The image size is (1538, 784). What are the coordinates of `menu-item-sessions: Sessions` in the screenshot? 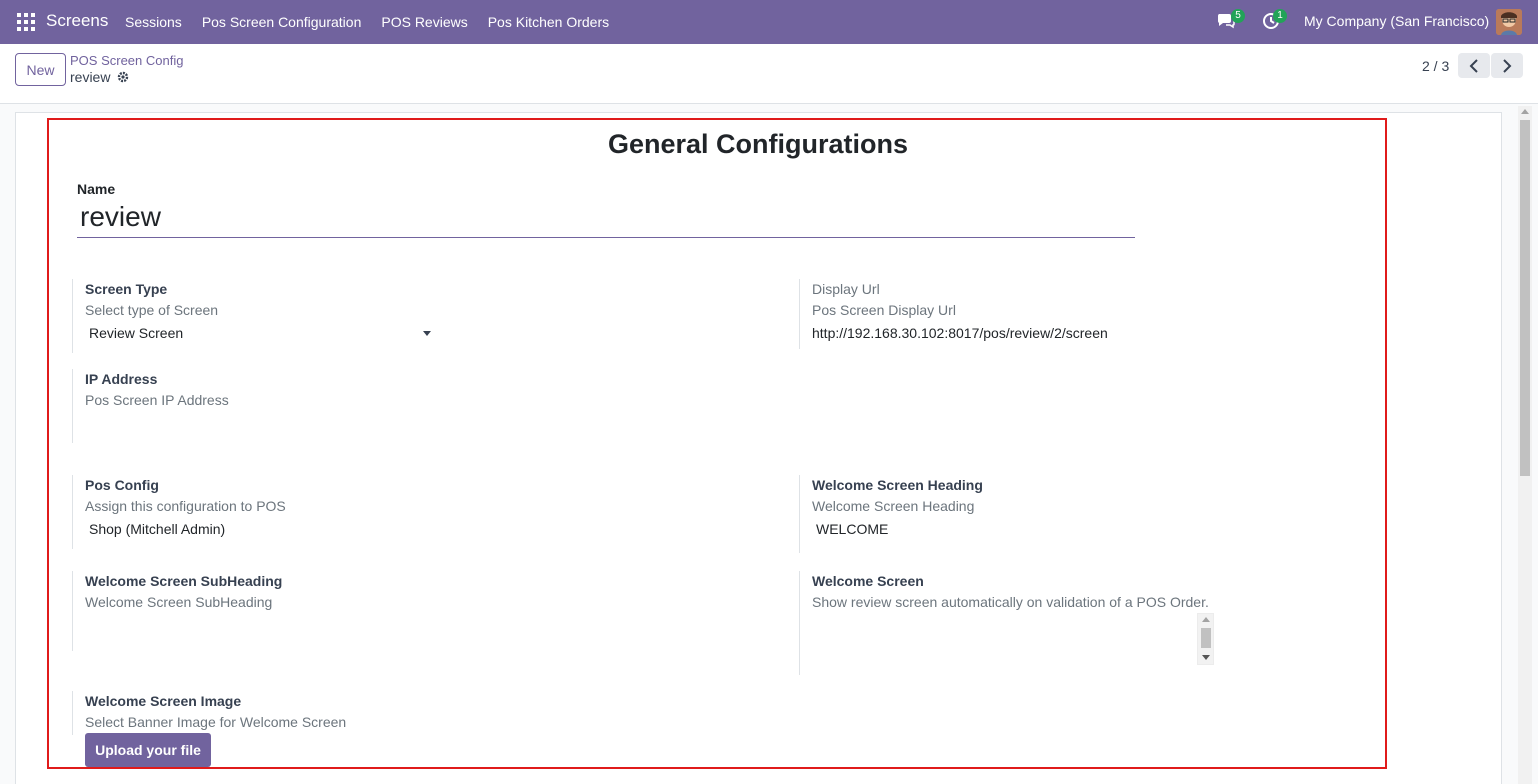 It's located at (153, 22).